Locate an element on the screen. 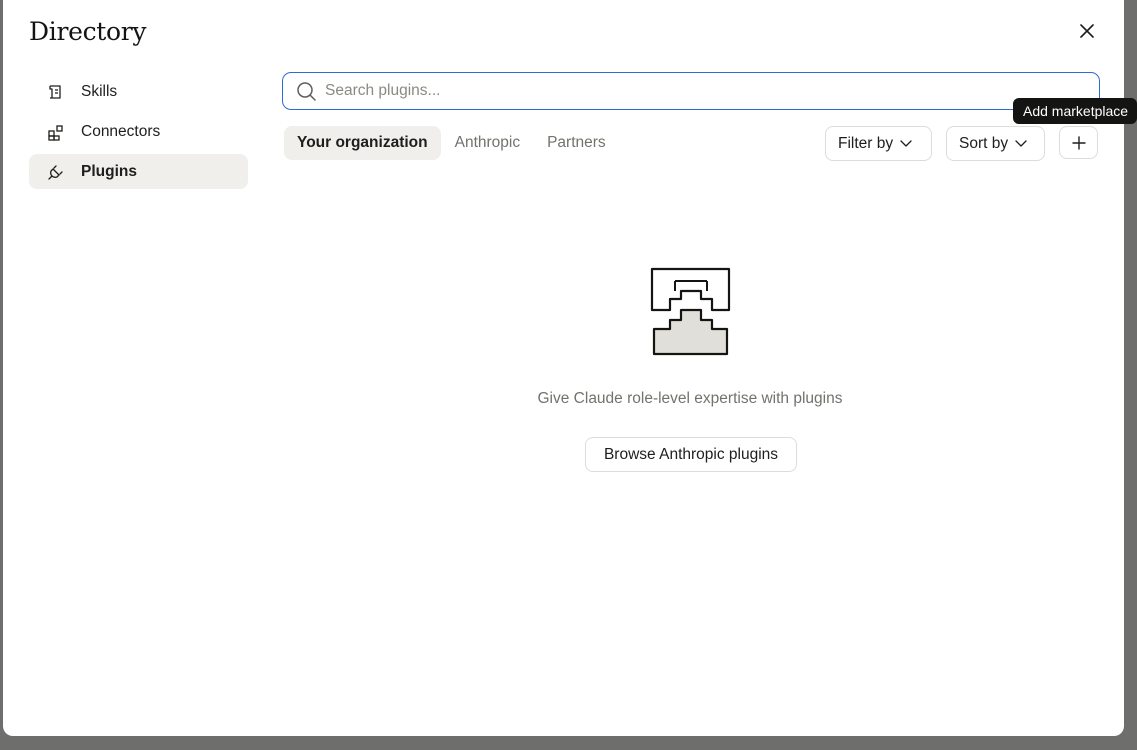 The height and width of the screenshot is (750, 1137). close-button is located at coordinates (1087, 31).